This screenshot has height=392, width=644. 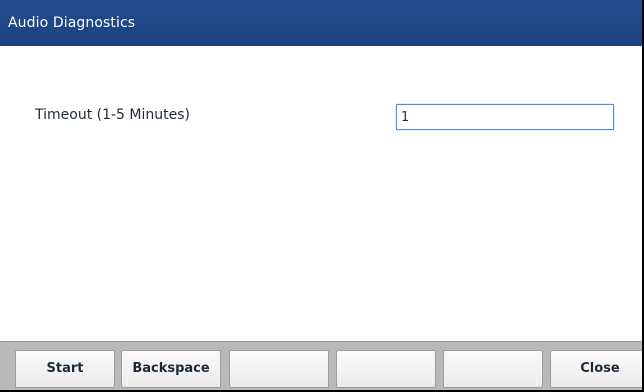 I want to click on softkey-5-blank, so click(x=493, y=369).